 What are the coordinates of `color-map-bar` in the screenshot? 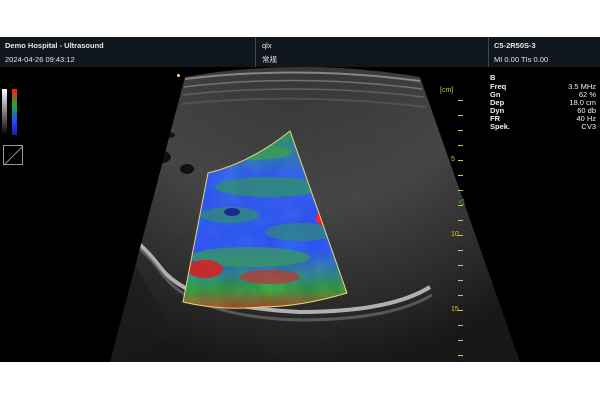 It's located at (14, 112).